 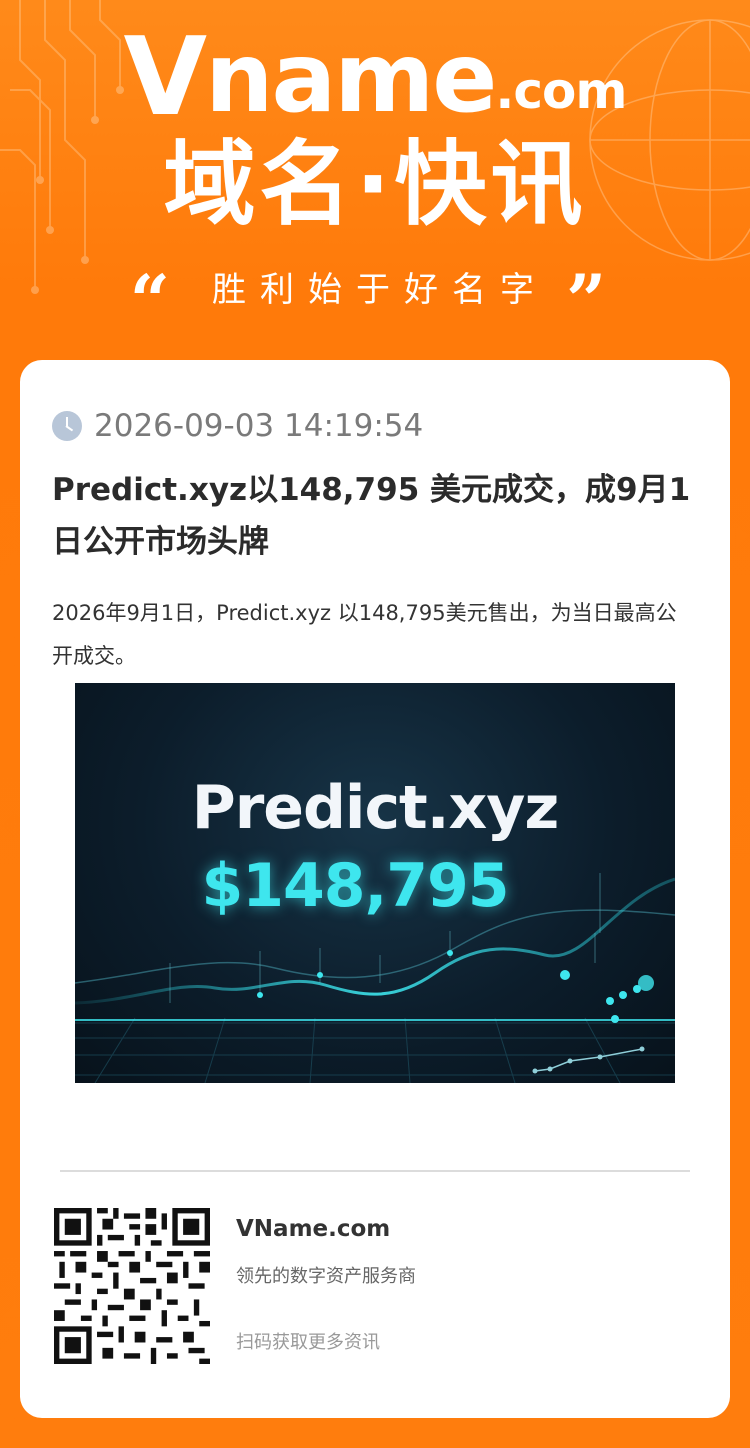 I want to click on hero-domain: Predict.xyz, so click(x=375, y=808).